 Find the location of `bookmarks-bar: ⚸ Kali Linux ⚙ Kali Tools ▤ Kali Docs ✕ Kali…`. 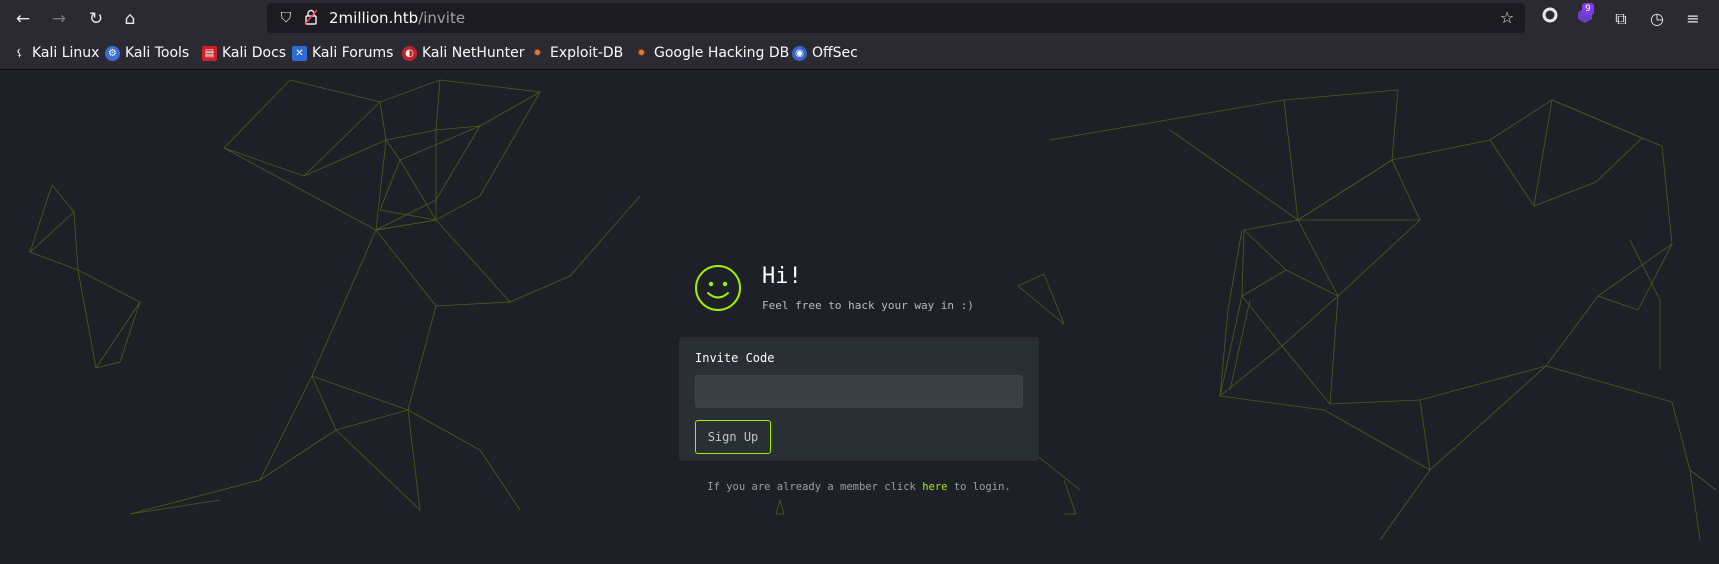

bookmarks-bar: ⚸ Kali Linux ⚙ Kali Tools ▤ Kali Docs ✕ Kali… is located at coordinates (859, 53).